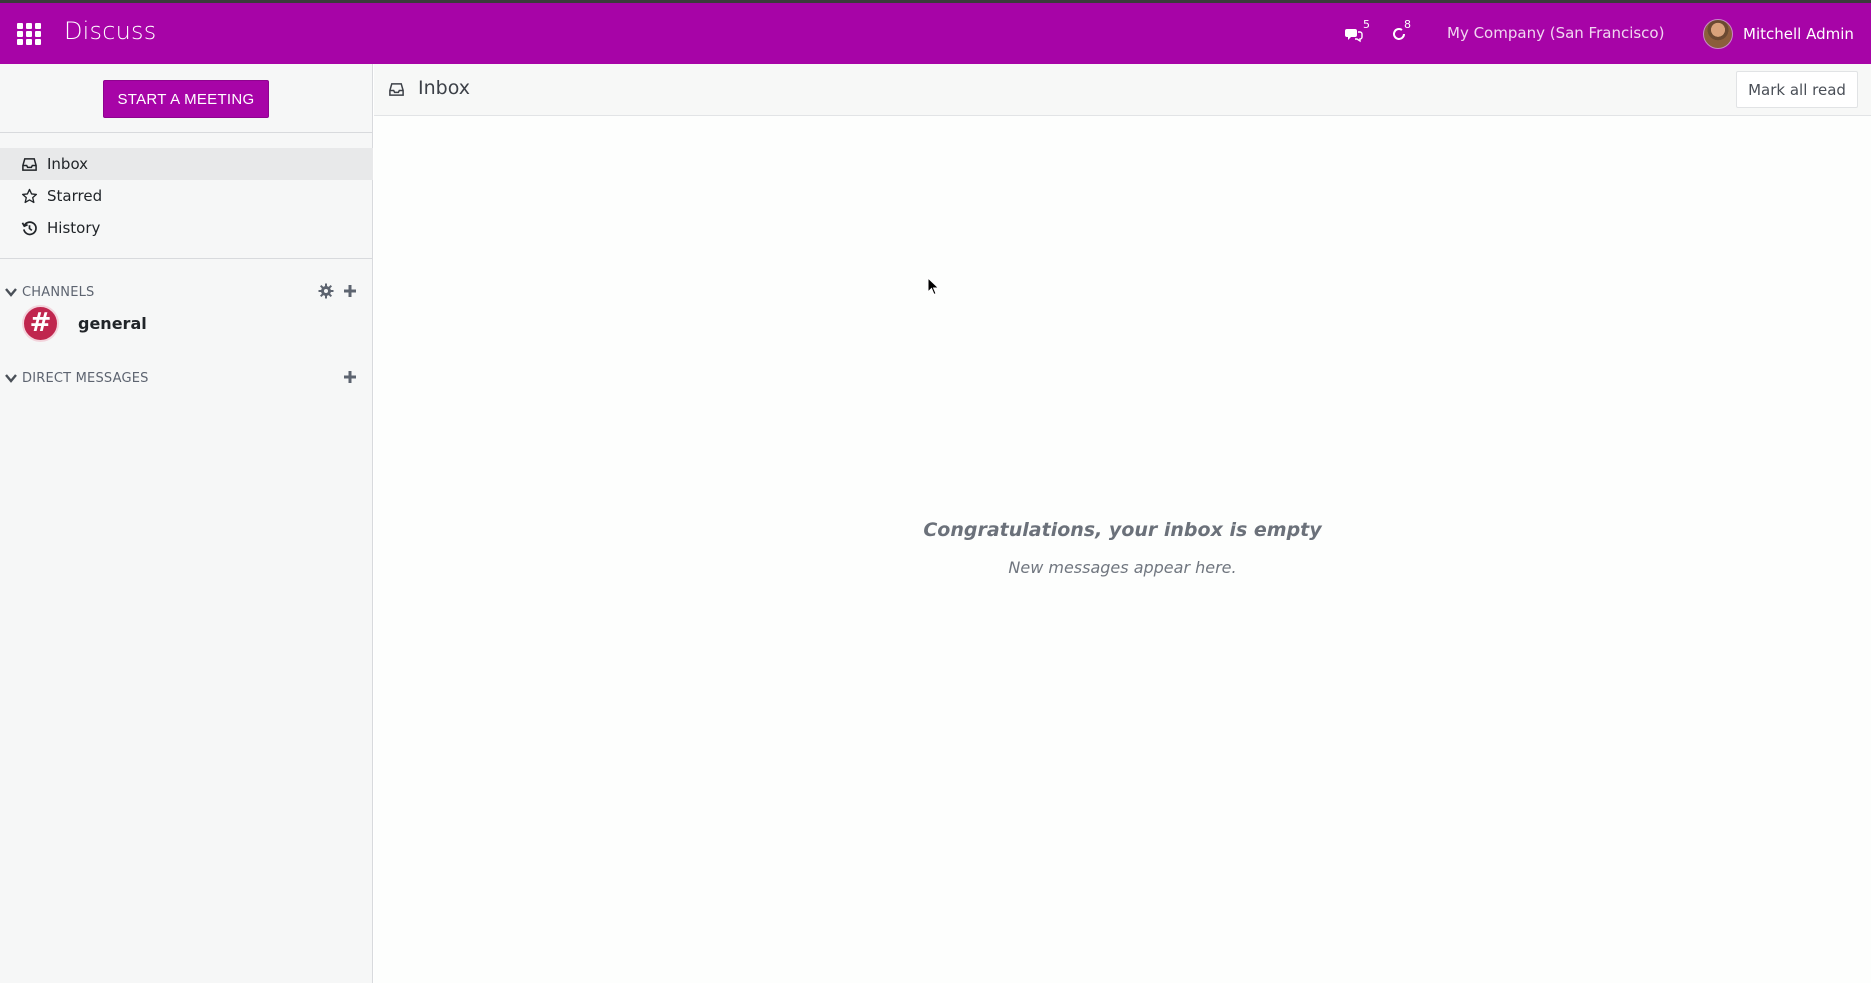  Describe the element at coordinates (1718, 34) in the screenshot. I see `user-avatar` at that location.